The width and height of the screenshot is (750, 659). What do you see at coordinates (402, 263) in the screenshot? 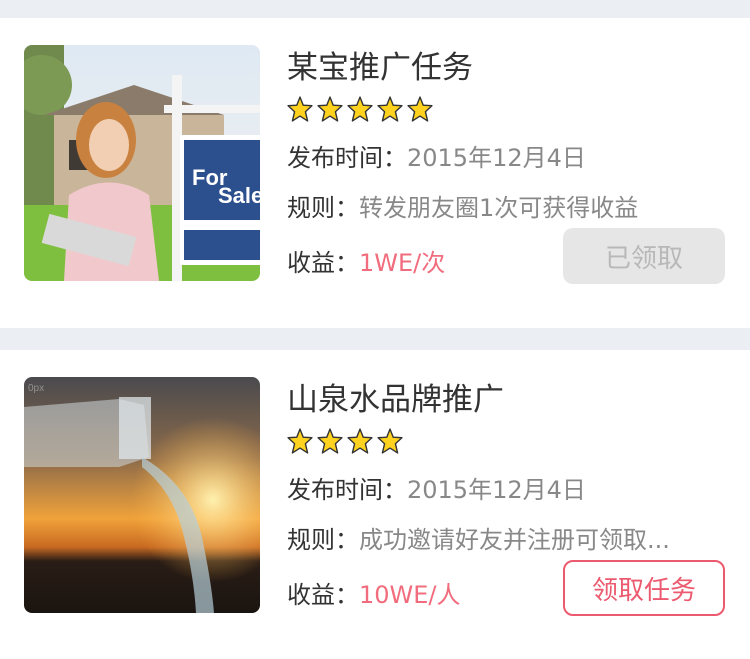
I see `earnings-value: 1WE/次` at bounding box center [402, 263].